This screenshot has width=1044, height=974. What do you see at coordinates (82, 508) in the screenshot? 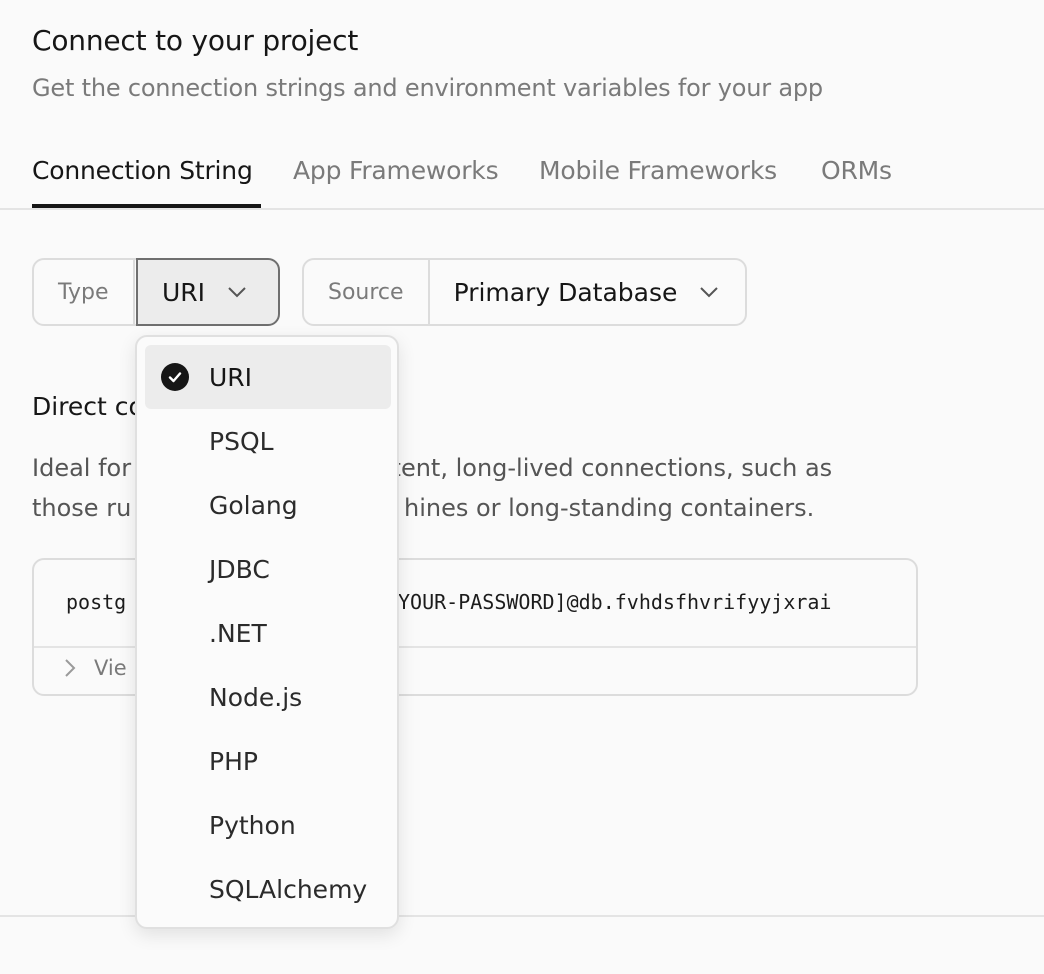
I see `desc-line2-left: those ru` at bounding box center [82, 508].